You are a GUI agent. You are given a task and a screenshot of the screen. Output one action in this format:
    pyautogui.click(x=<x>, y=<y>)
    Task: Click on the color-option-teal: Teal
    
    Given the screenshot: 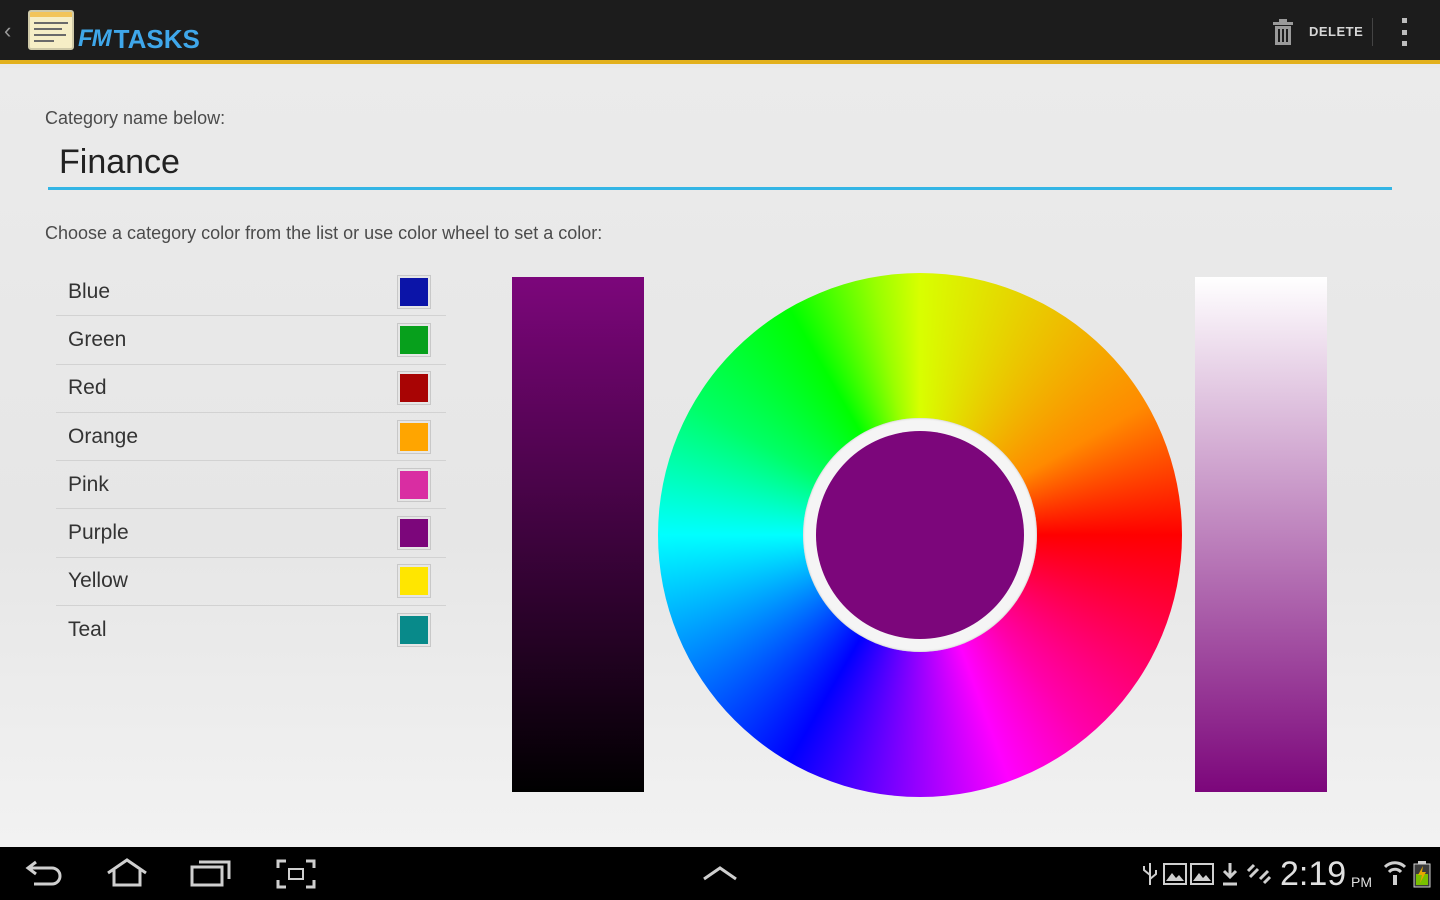 What is the action you would take?
    pyautogui.click(x=251, y=630)
    